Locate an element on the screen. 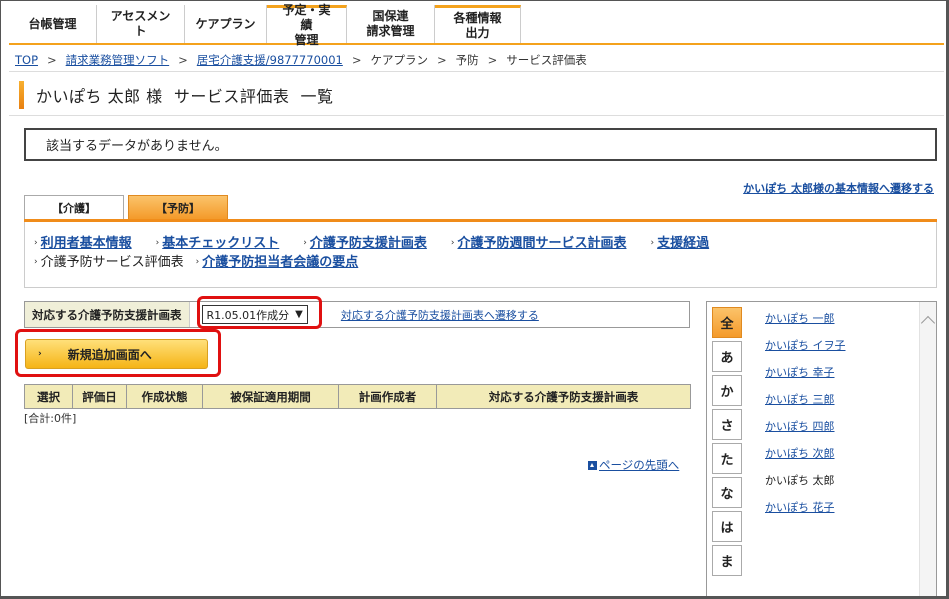 This screenshot has width=949, height=599. list-item: かいぽち 次郎 is located at coordinates (805, 458).